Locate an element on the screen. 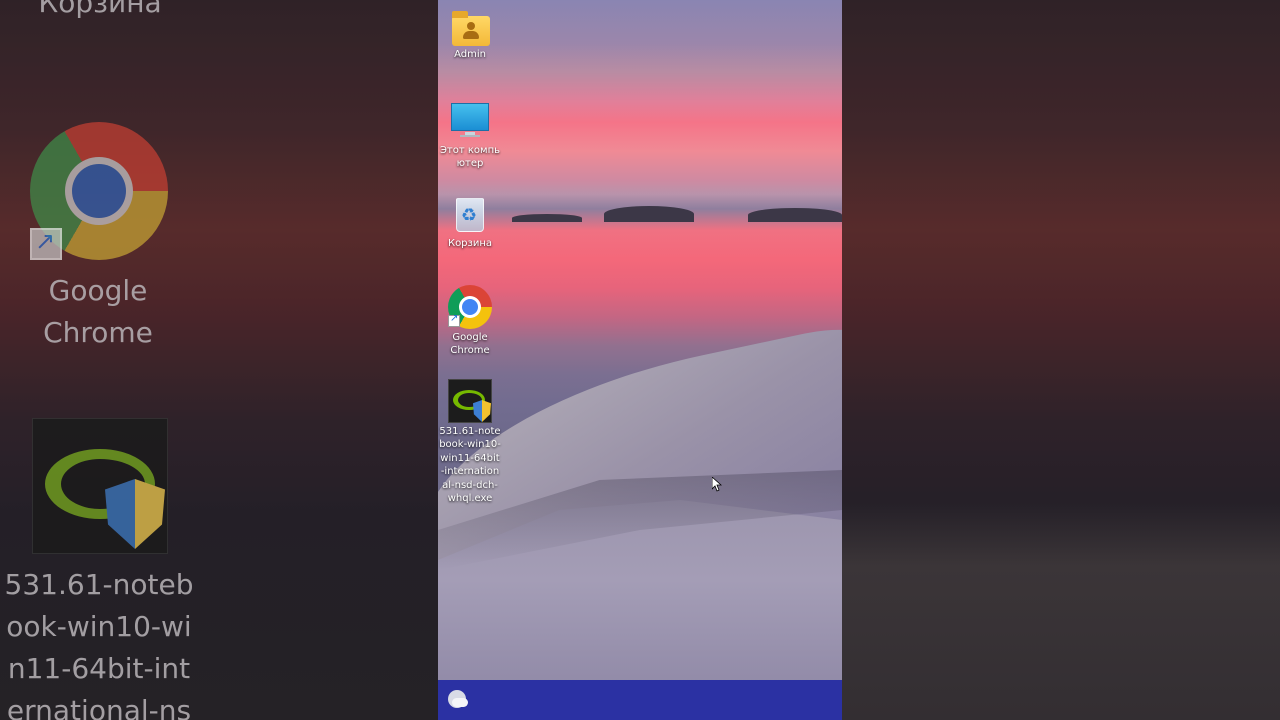  weather-cloud is located at coordinates (460, 702).